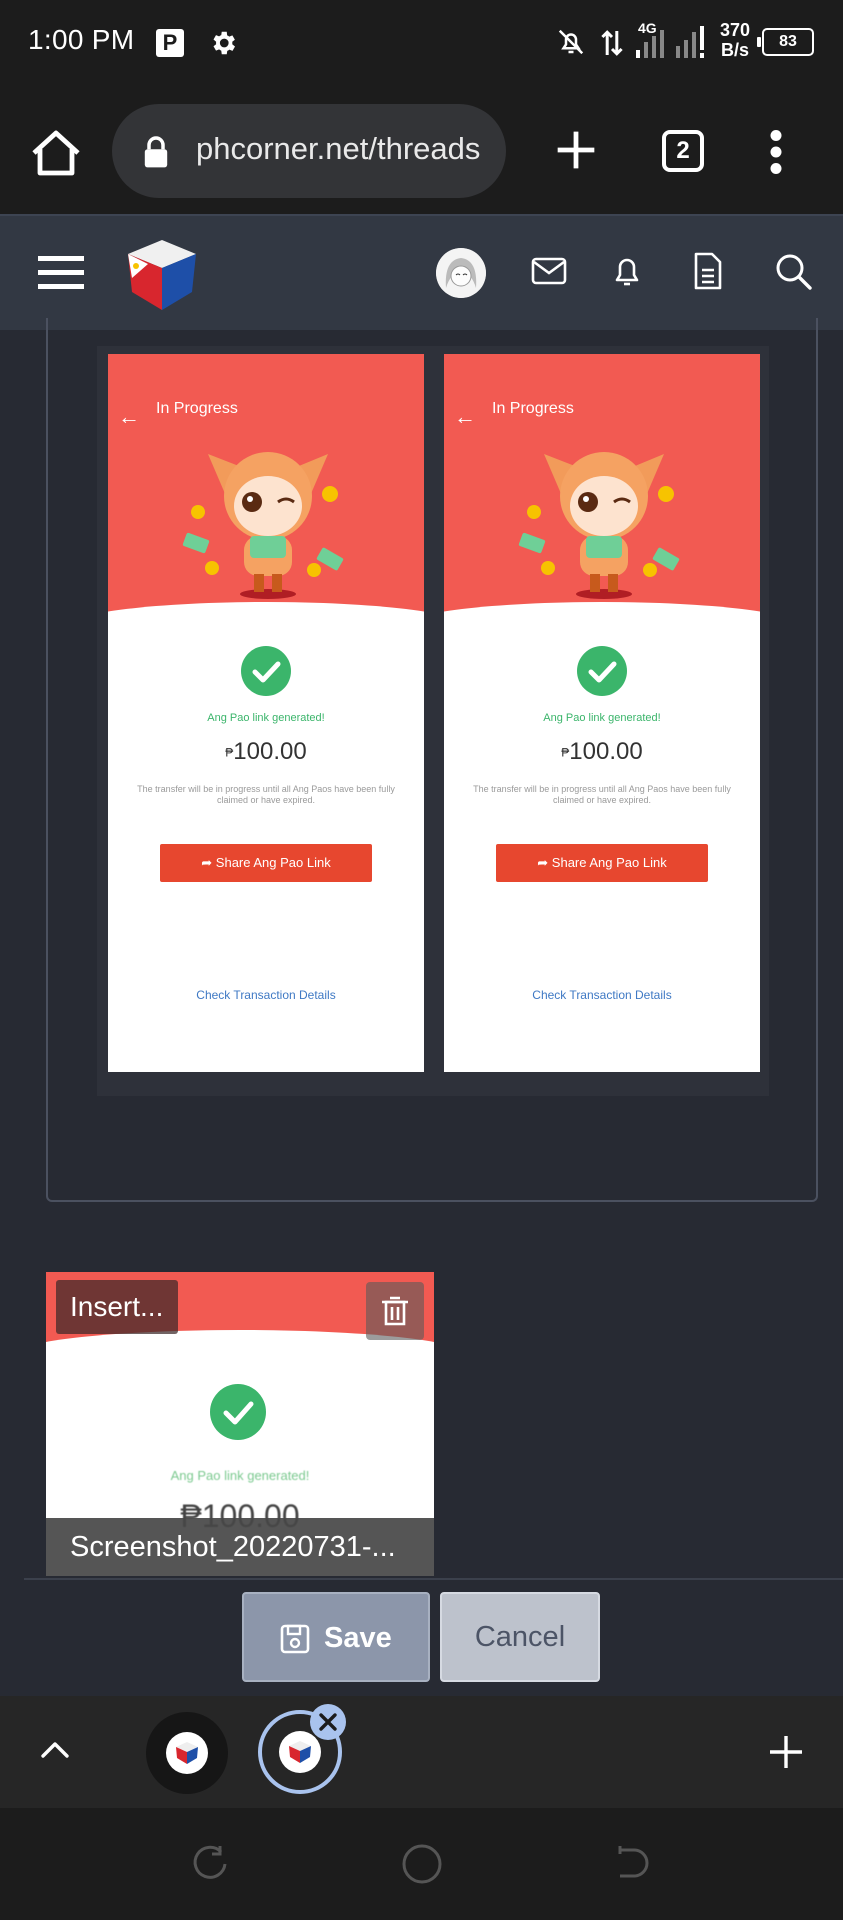 Image resolution: width=843 pixels, height=1920 pixels. What do you see at coordinates (735, 50) in the screenshot?
I see `speed-unit: B/s` at bounding box center [735, 50].